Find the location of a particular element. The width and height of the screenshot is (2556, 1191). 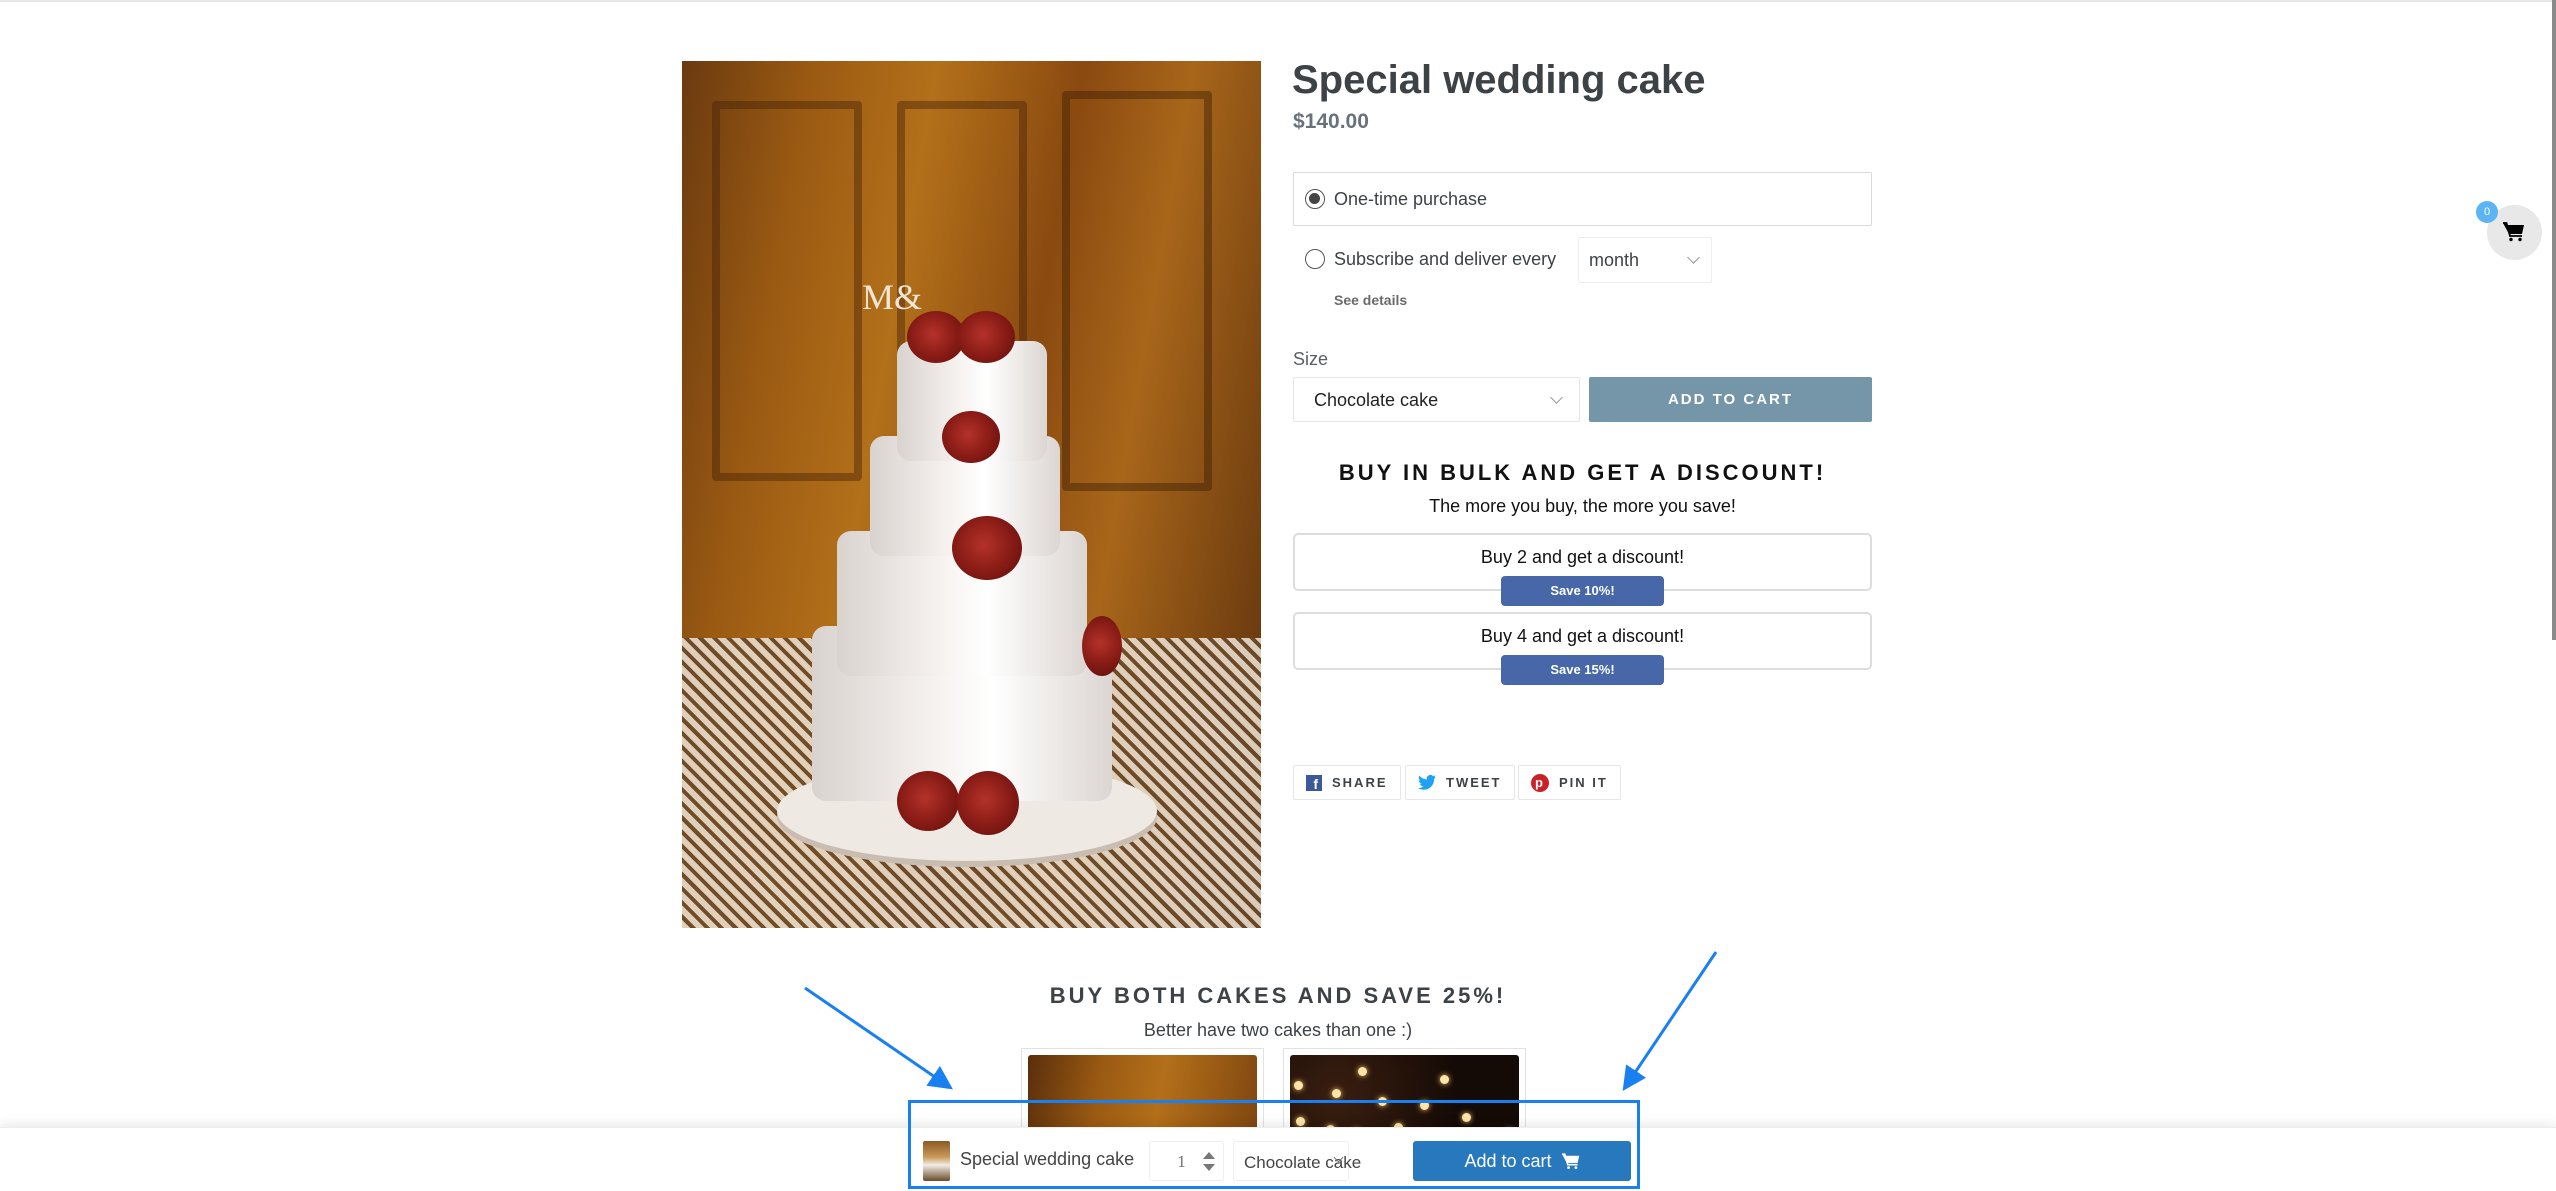

pinterest-share-button: p PIN IT is located at coordinates (1569, 782).